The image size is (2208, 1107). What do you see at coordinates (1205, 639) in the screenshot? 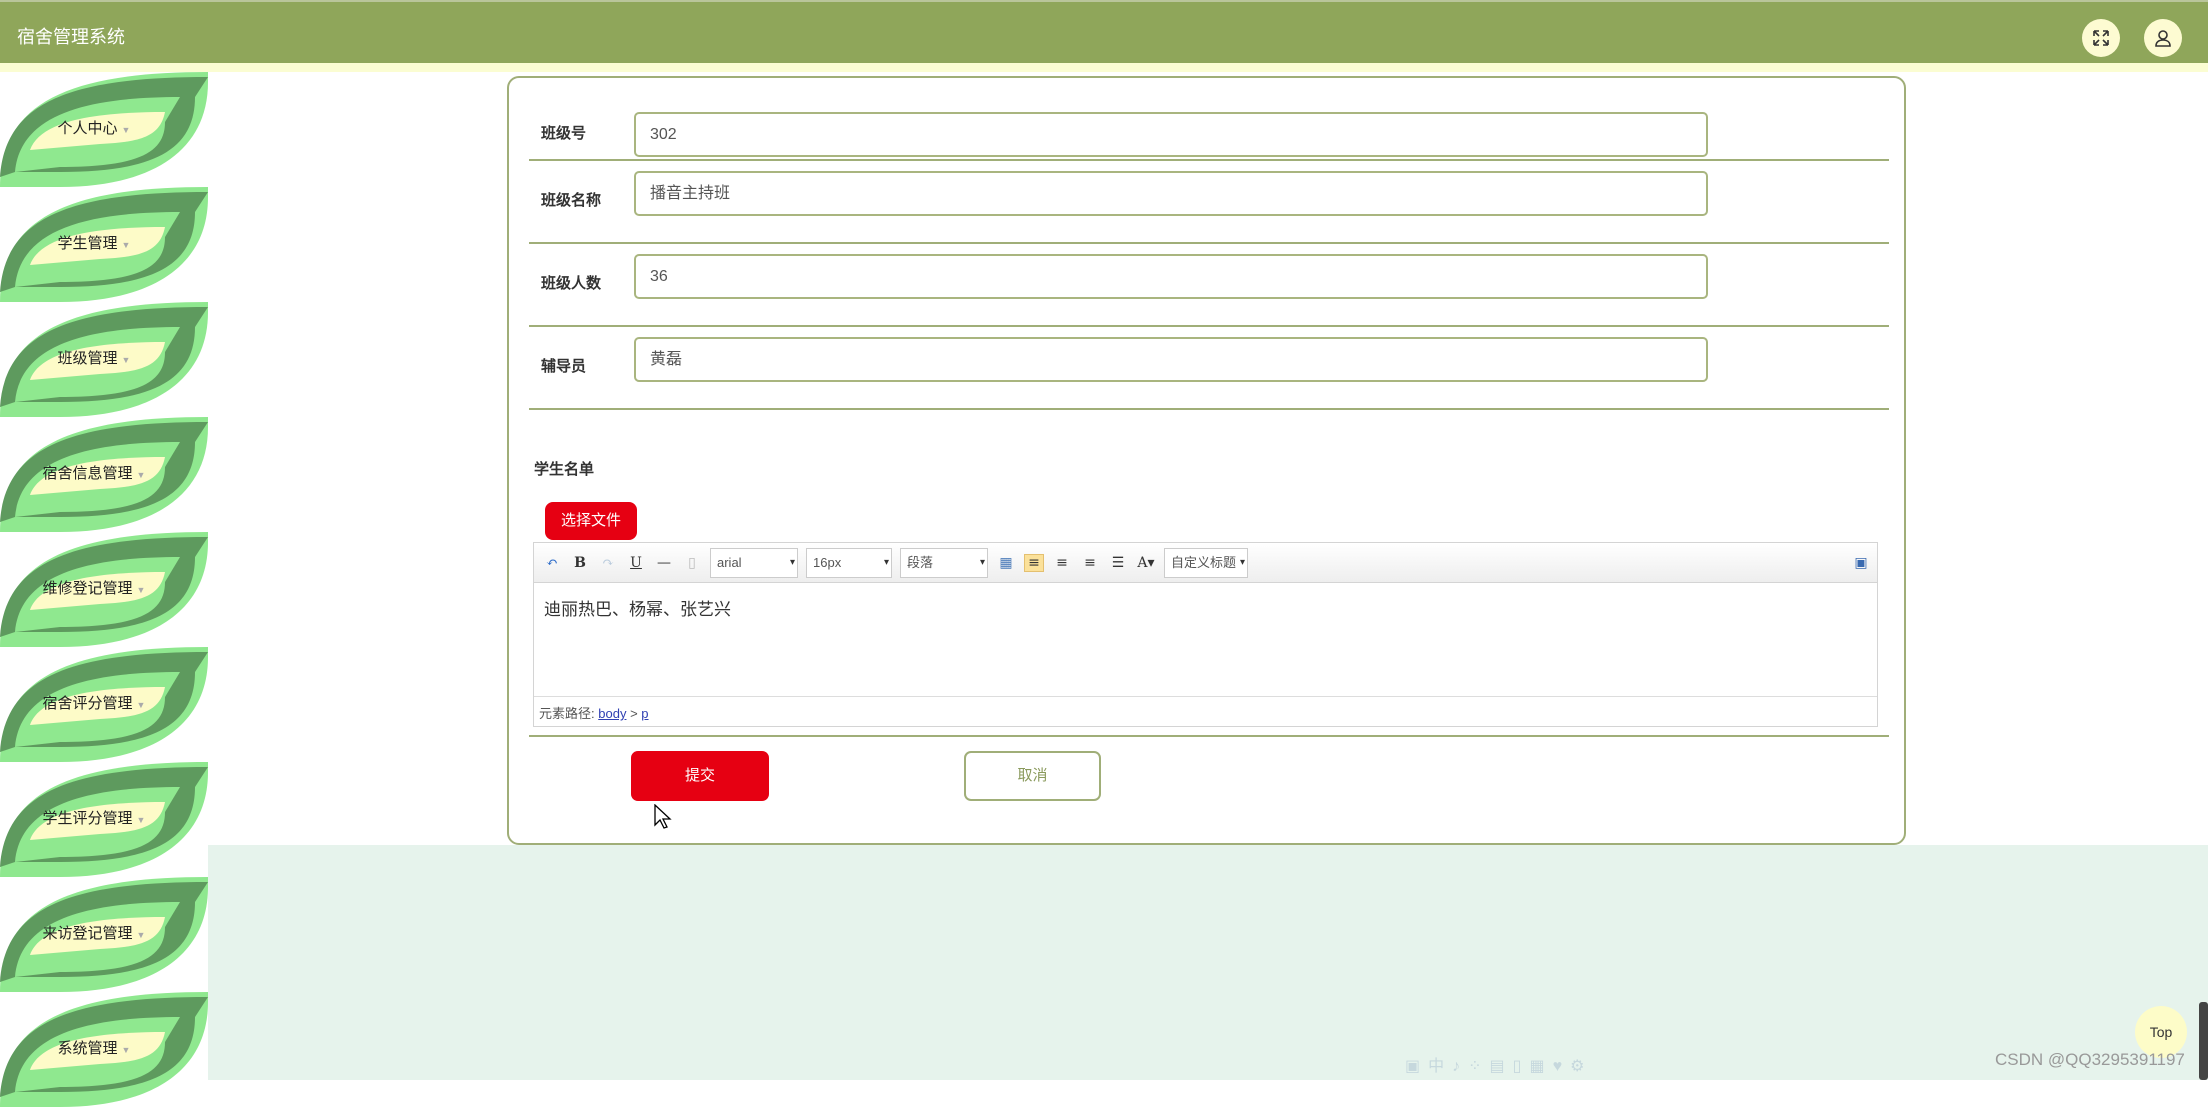
I see `editor-content: 迪丽热巴、杨幂、张艺兴` at bounding box center [1205, 639].